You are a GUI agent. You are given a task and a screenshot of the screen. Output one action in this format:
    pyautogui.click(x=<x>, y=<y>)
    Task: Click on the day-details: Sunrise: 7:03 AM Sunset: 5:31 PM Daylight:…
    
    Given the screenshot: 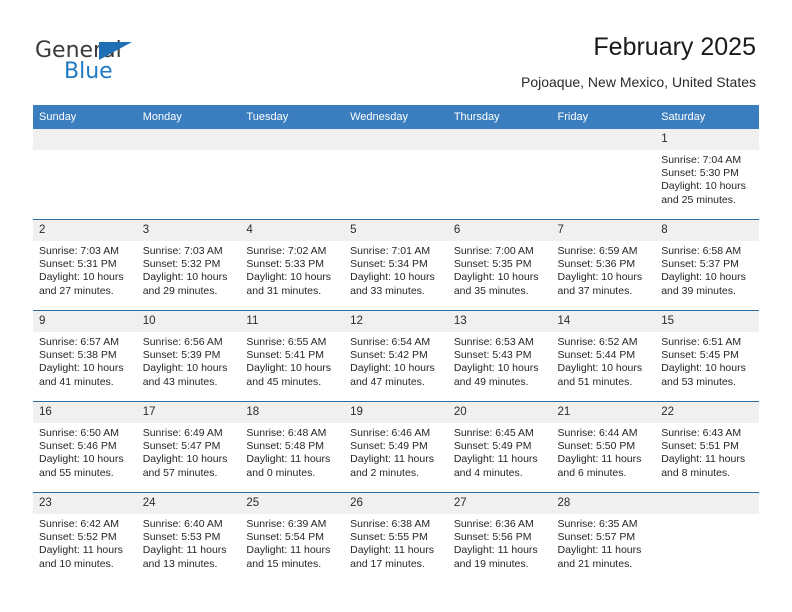 What is the action you would take?
    pyautogui.click(x=85, y=269)
    